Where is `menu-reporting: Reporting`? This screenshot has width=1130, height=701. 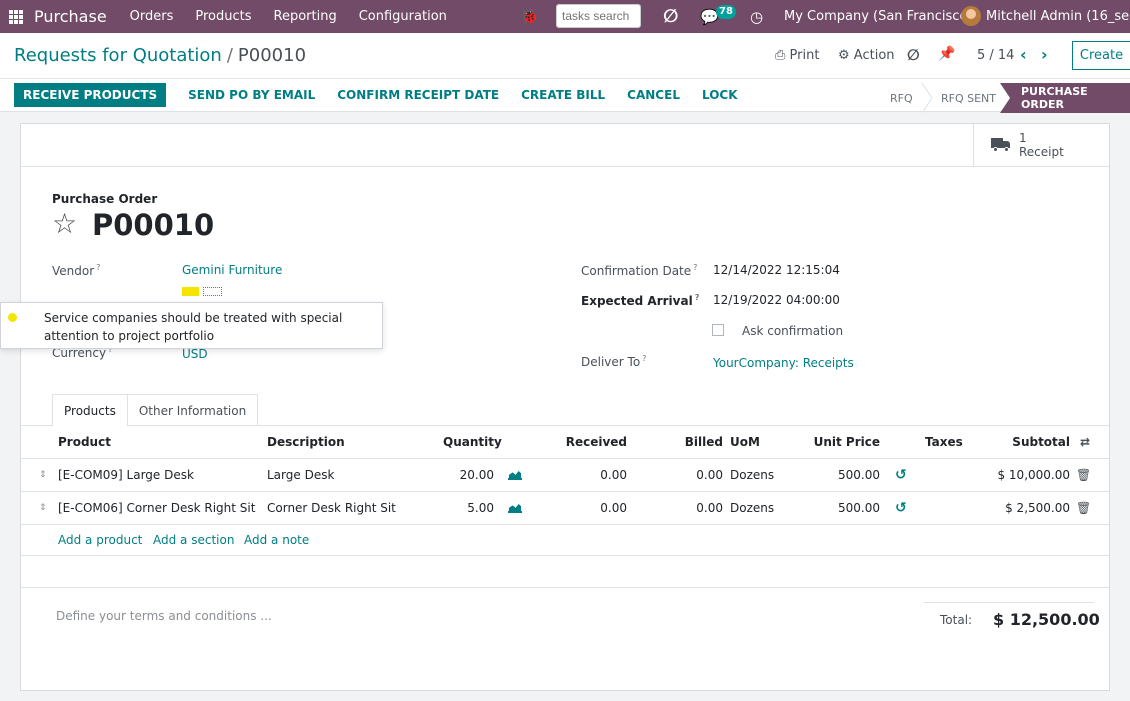
menu-reporting: Reporting is located at coordinates (305, 16).